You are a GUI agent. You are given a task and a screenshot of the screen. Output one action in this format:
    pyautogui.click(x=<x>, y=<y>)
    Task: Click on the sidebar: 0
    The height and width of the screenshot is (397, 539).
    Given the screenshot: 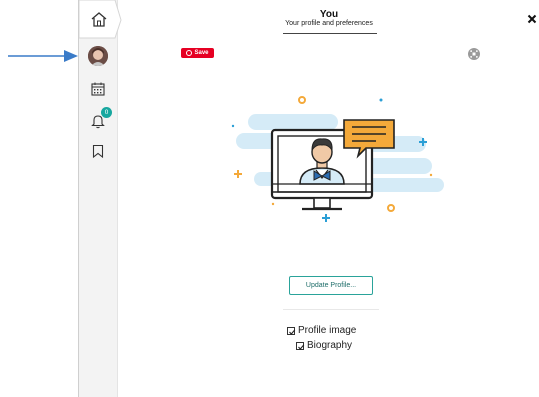 What is the action you would take?
    pyautogui.click(x=100, y=198)
    